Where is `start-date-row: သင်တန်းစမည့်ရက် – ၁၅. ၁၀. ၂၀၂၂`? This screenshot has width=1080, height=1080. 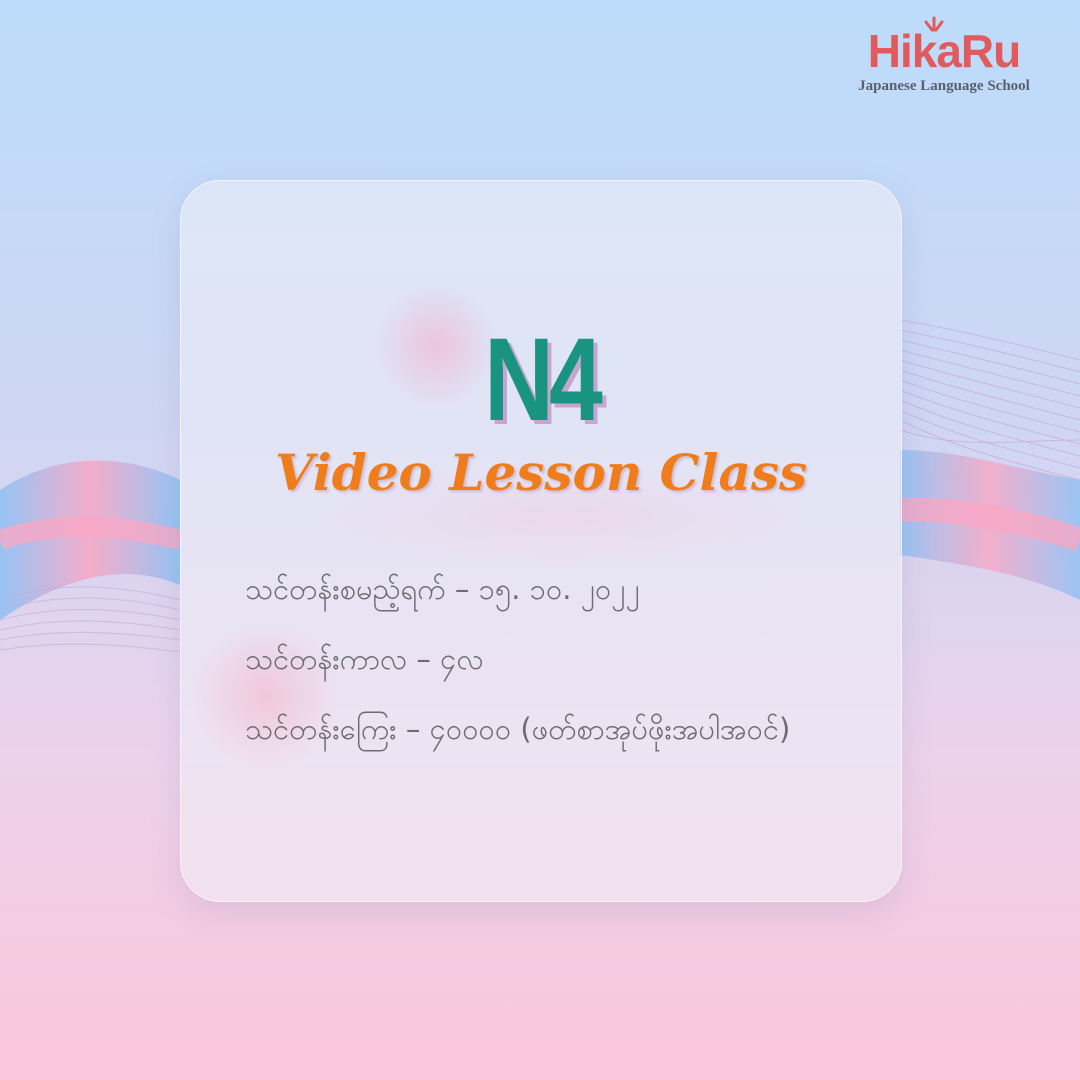 start-date-row: သင်တန်းစမည့်ရက် – ၁၅. ၁၀. ၂၀၂၂ is located at coordinates (442, 589).